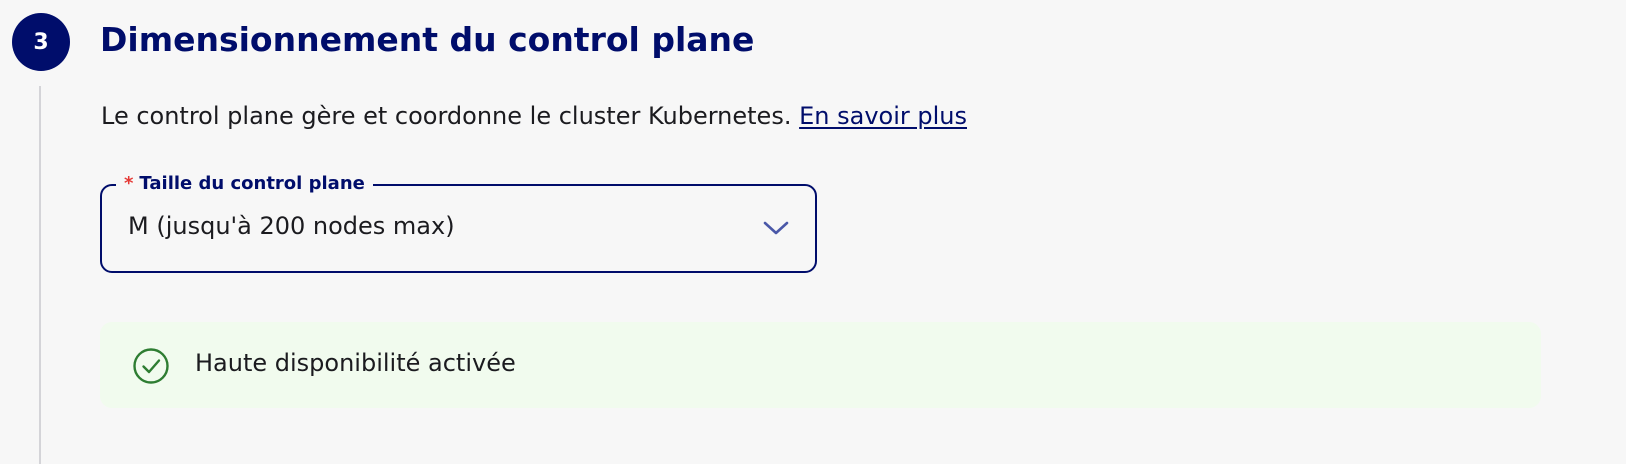  Describe the element at coordinates (40, 275) in the screenshot. I see `step-rail` at that location.